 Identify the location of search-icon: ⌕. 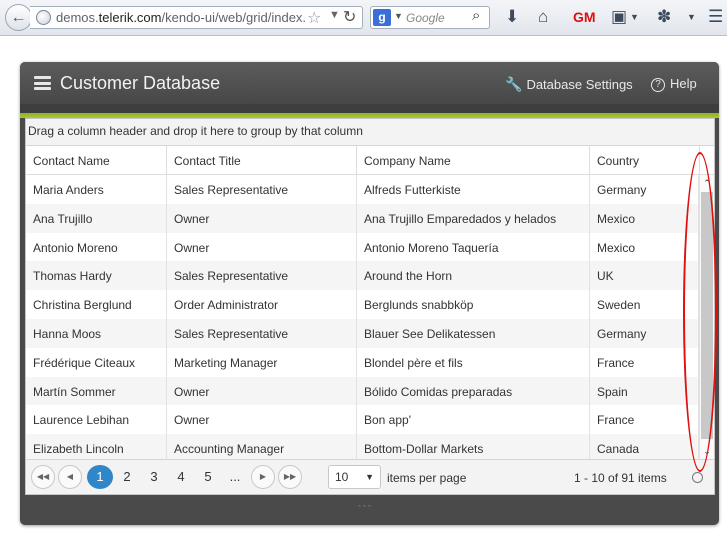
(476, 15).